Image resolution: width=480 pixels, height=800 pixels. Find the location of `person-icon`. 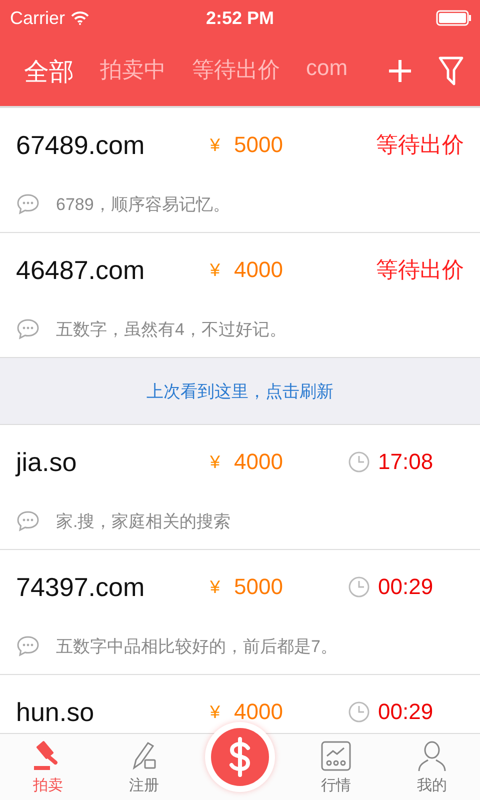

person-icon is located at coordinates (432, 756).